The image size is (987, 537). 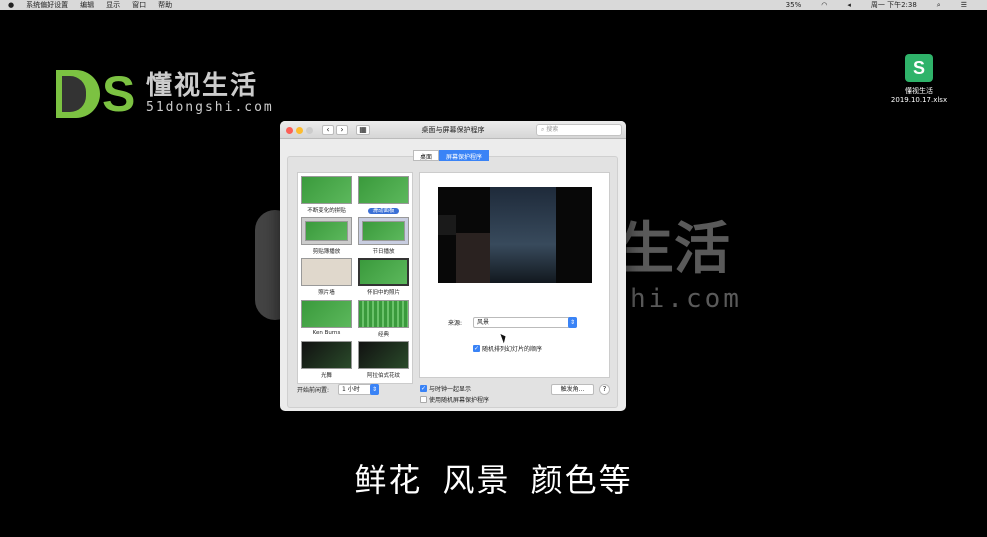 I want to click on idle-label: 开始前闲置:, so click(x=313, y=390).